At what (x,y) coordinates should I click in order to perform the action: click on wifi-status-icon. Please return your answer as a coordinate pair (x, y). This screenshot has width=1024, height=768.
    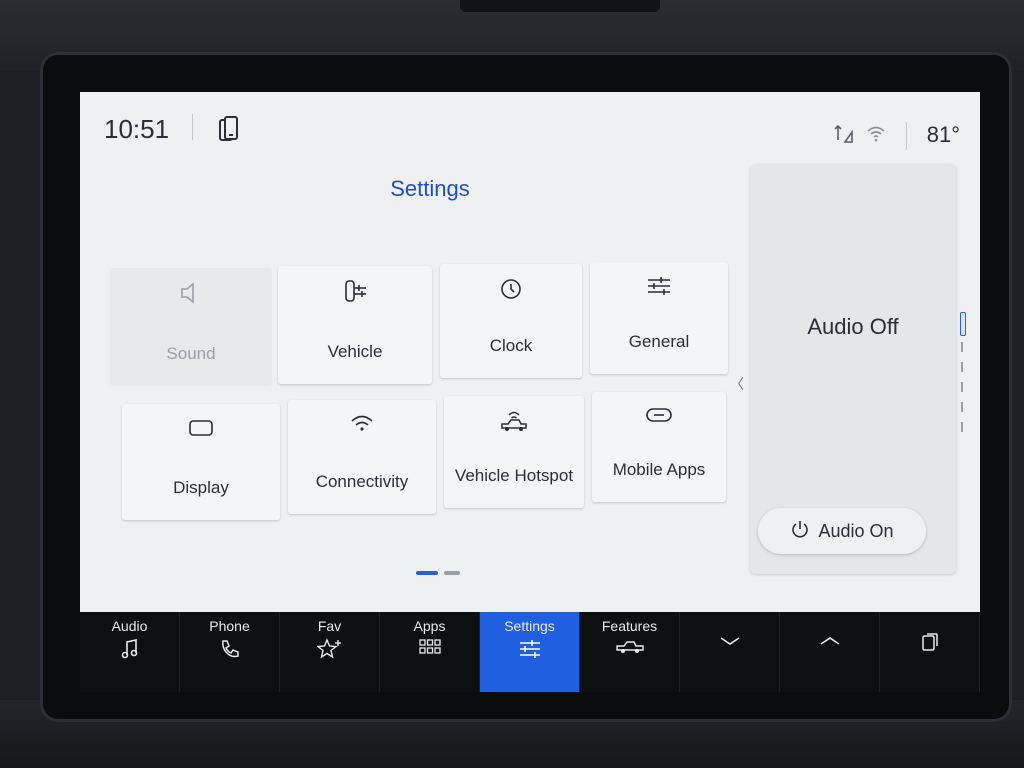
    Looking at the image, I should click on (876, 135).